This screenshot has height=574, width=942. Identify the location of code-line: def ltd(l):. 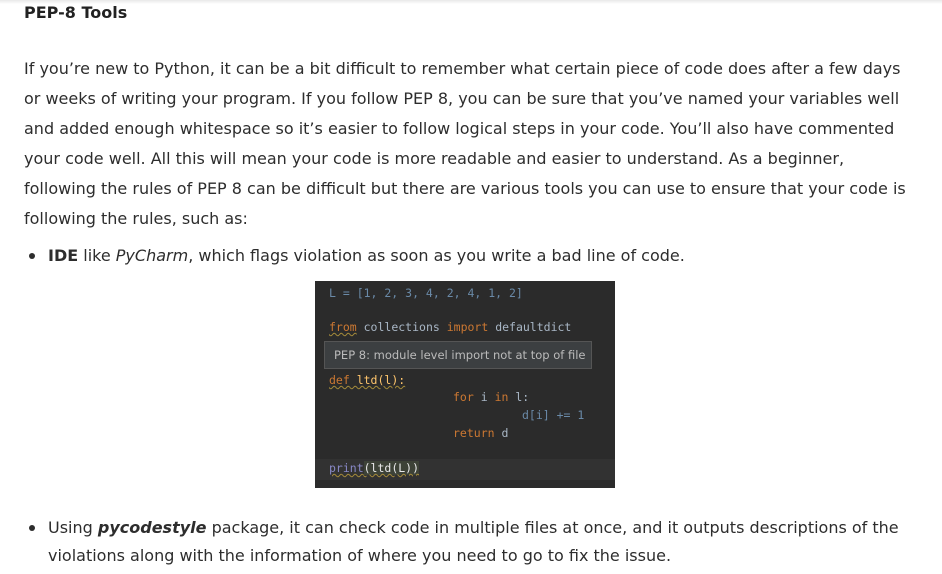
(367, 380).